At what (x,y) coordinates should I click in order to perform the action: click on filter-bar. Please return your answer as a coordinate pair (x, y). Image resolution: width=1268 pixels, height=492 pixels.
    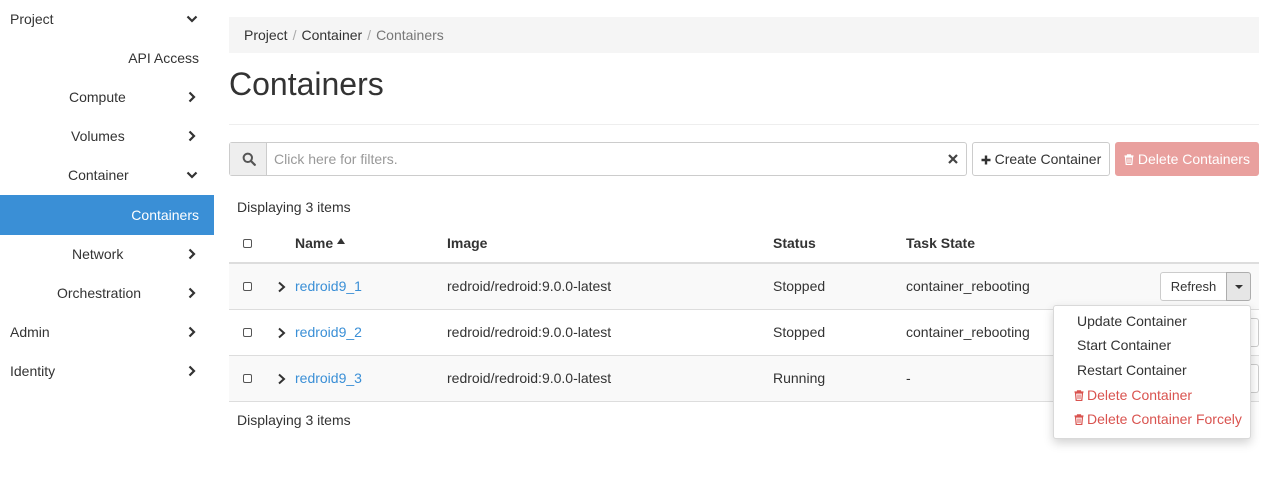
    Looking at the image, I should click on (598, 159).